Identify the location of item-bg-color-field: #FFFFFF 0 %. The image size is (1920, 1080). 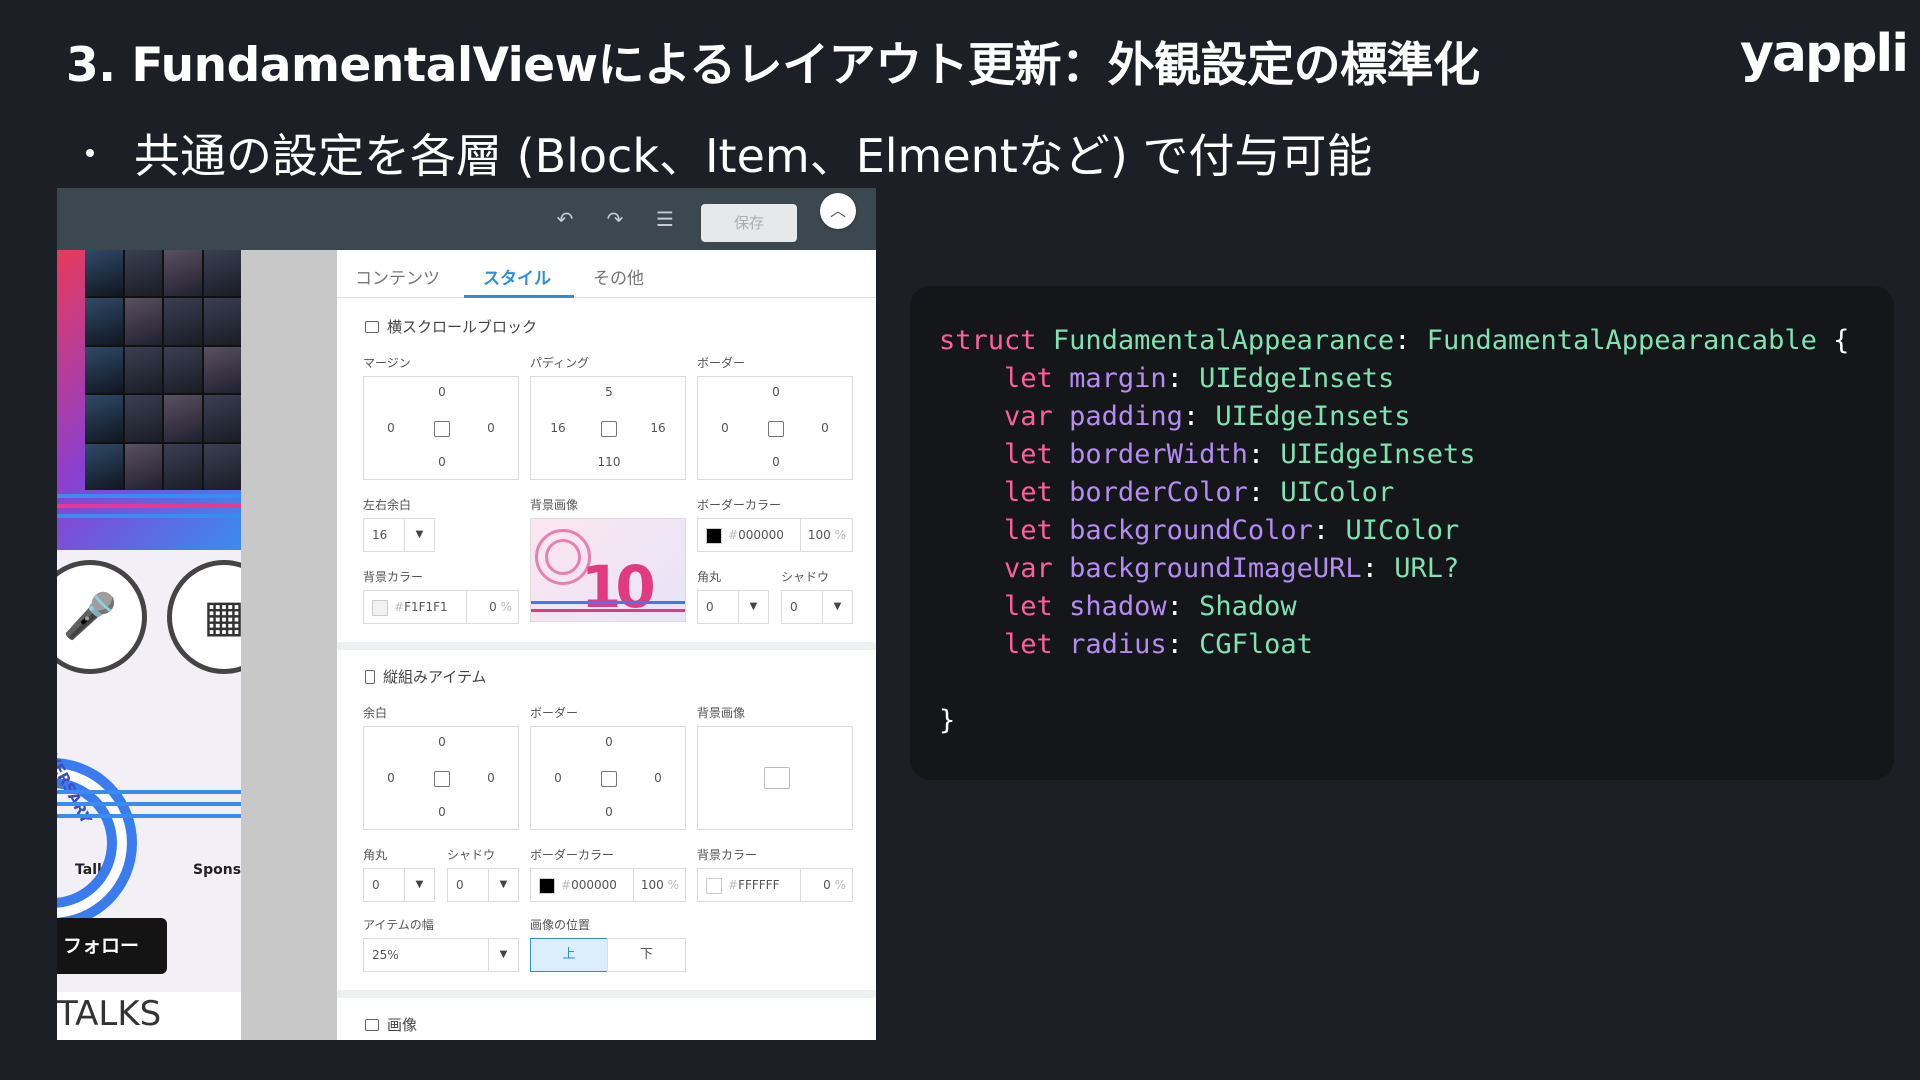
(775, 885).